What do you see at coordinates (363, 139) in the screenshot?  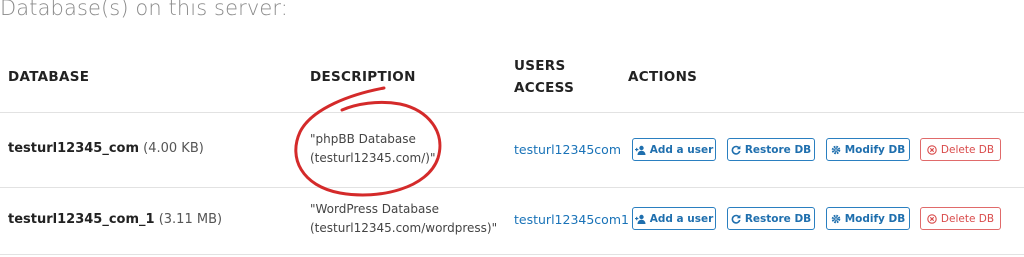 I see `description-line1: "phpBB Database` at bounding box center [363, 139].